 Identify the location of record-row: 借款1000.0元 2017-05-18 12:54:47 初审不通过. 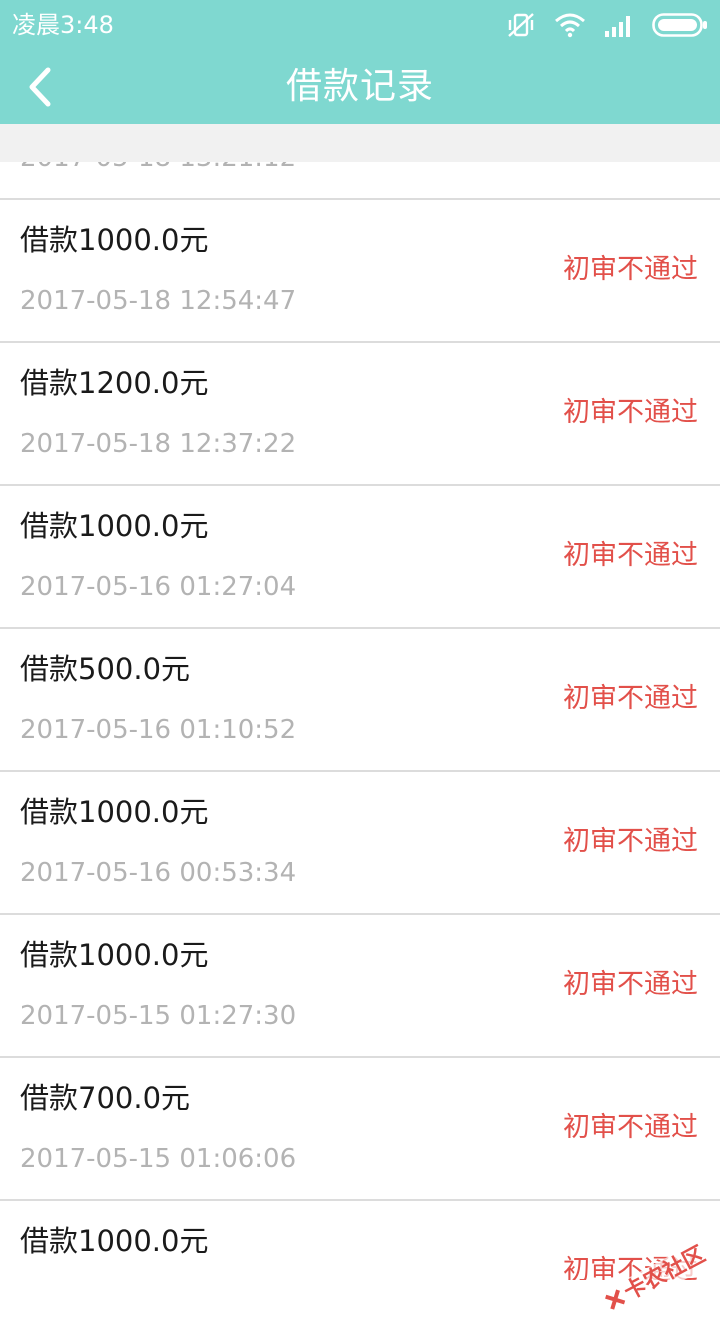
(360, 271).